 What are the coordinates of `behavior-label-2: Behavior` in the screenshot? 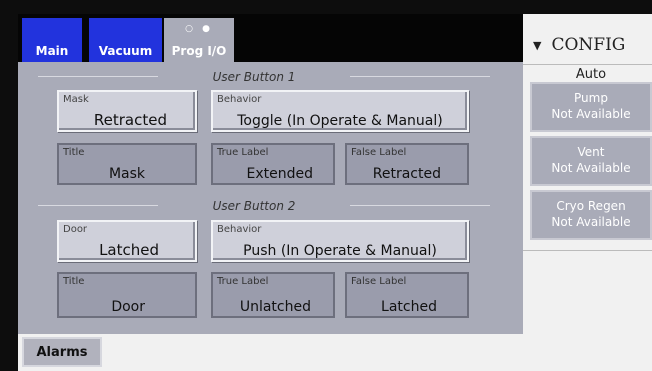 It's located at (239, 229).